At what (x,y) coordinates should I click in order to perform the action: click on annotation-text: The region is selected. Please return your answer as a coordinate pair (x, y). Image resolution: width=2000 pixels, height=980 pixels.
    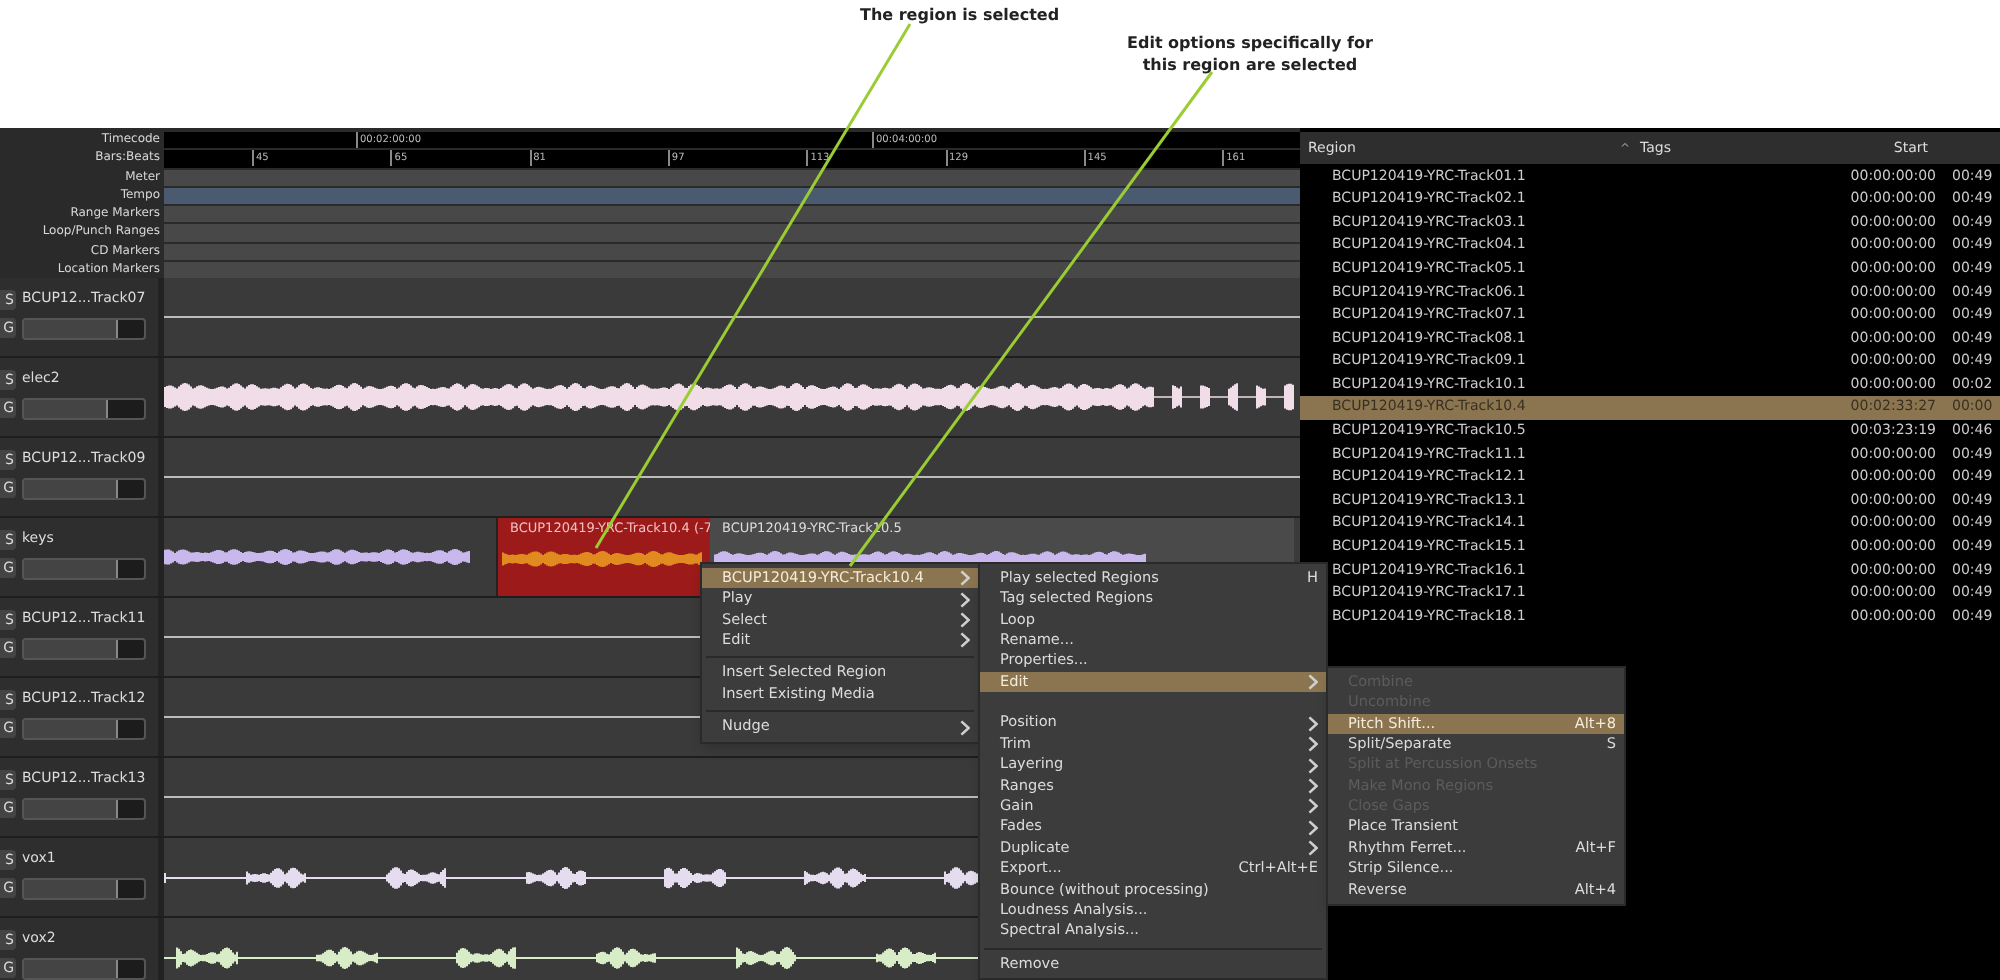
    Looking at the image, I should click on (960, 16).